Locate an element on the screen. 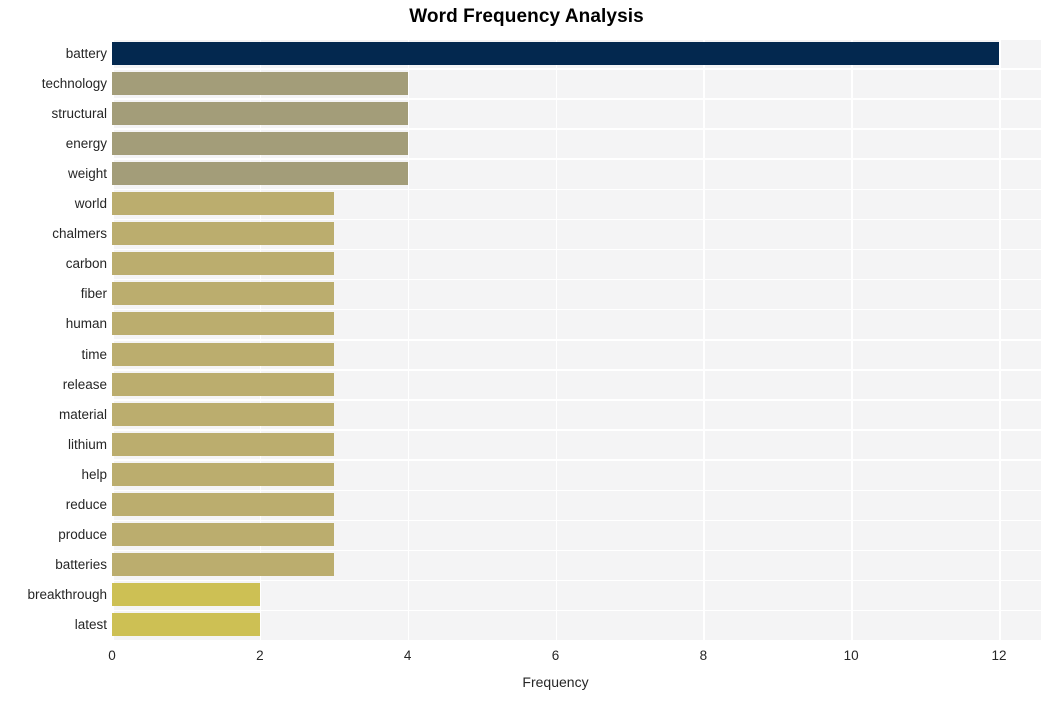 The image size is (1053, 701). y-axis-tick-label: chalmers is located at coordinates (79, 234).